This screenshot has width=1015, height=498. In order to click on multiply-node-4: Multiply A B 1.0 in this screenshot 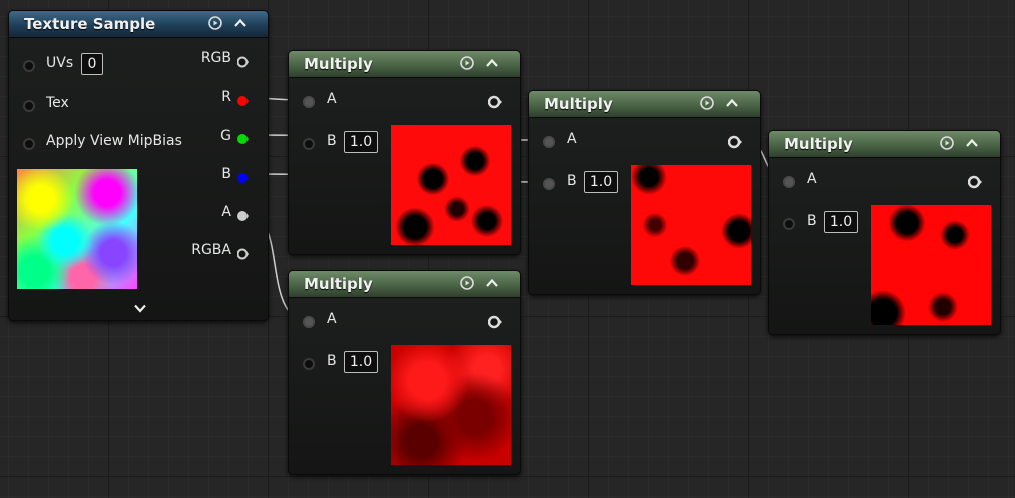, I will do `click(404, 372)`.